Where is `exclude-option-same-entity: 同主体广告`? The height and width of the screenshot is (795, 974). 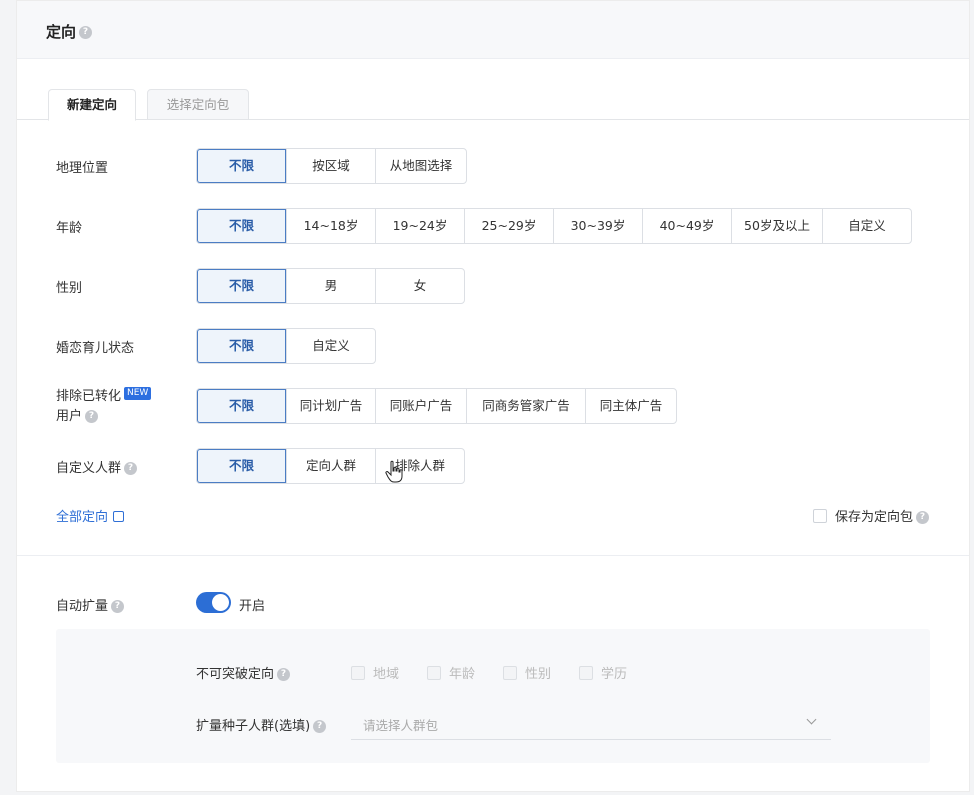 exclude-option-same-entity: 同主体广告 is located at coordinates (630, 406).